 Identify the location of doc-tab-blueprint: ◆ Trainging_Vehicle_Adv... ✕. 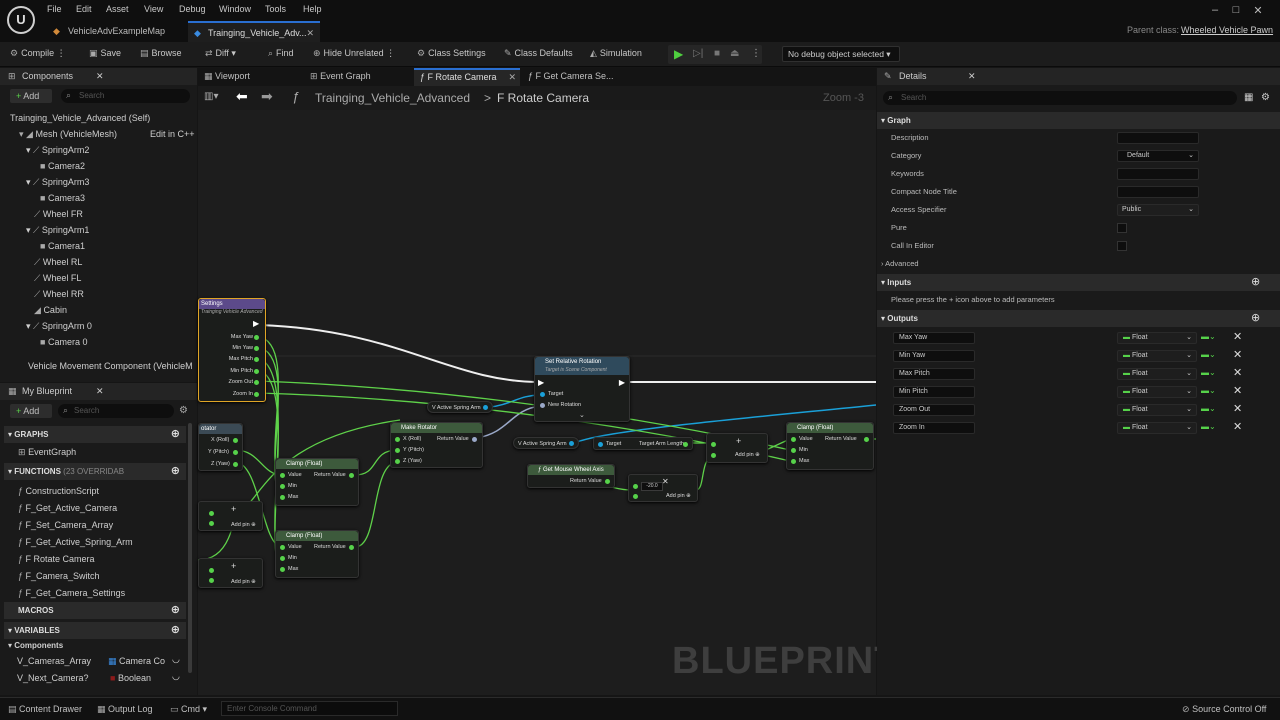
(254, 31).